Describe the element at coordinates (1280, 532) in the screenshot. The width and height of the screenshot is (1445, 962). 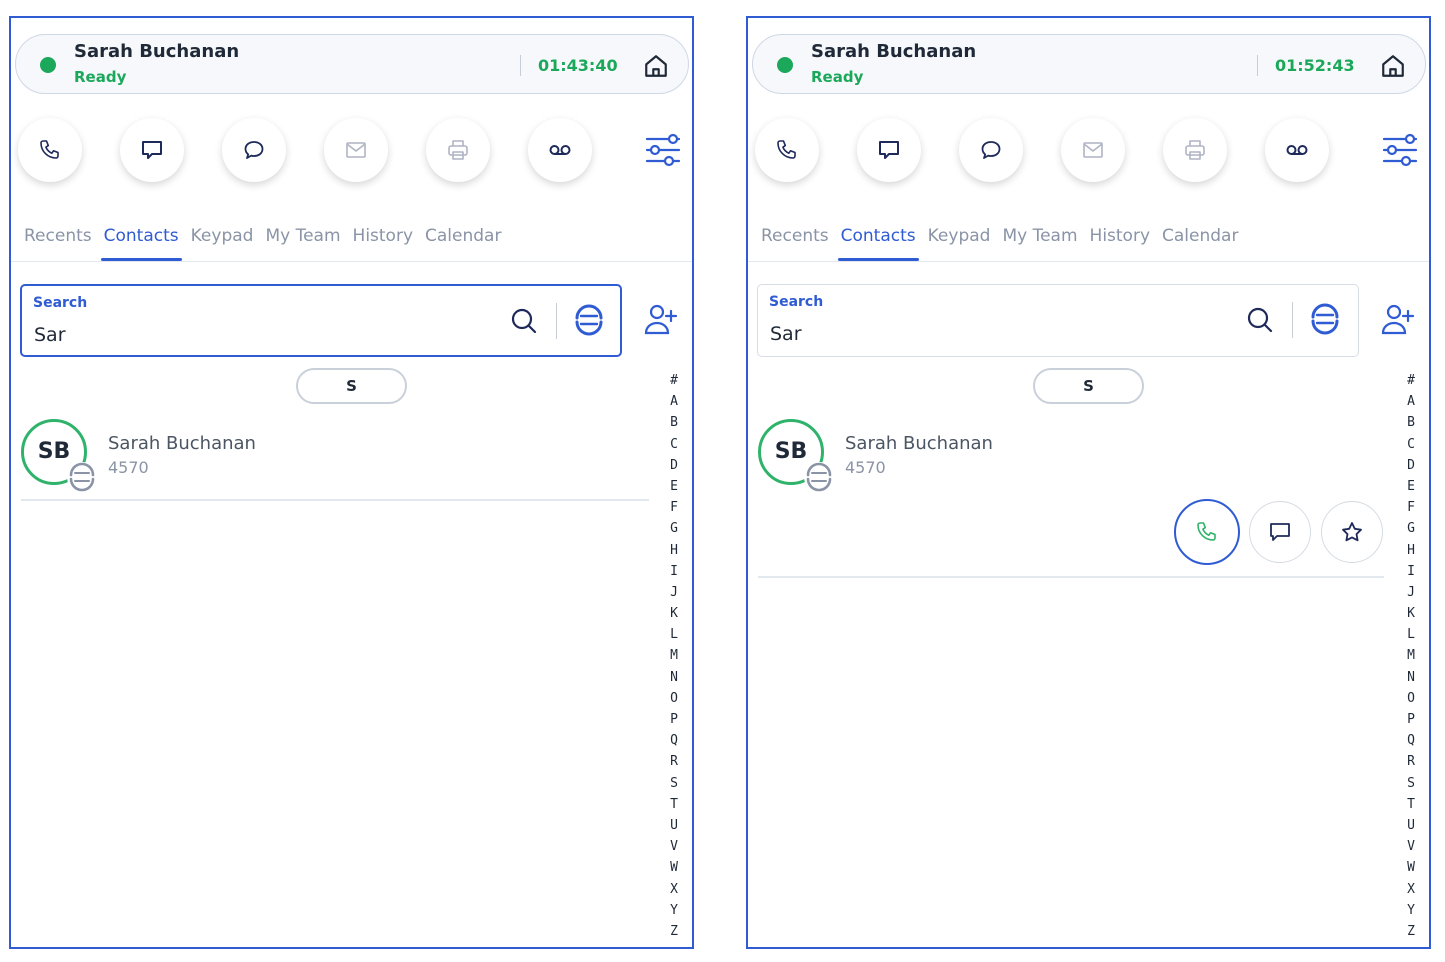
I see `contact-chat-button` at that location.